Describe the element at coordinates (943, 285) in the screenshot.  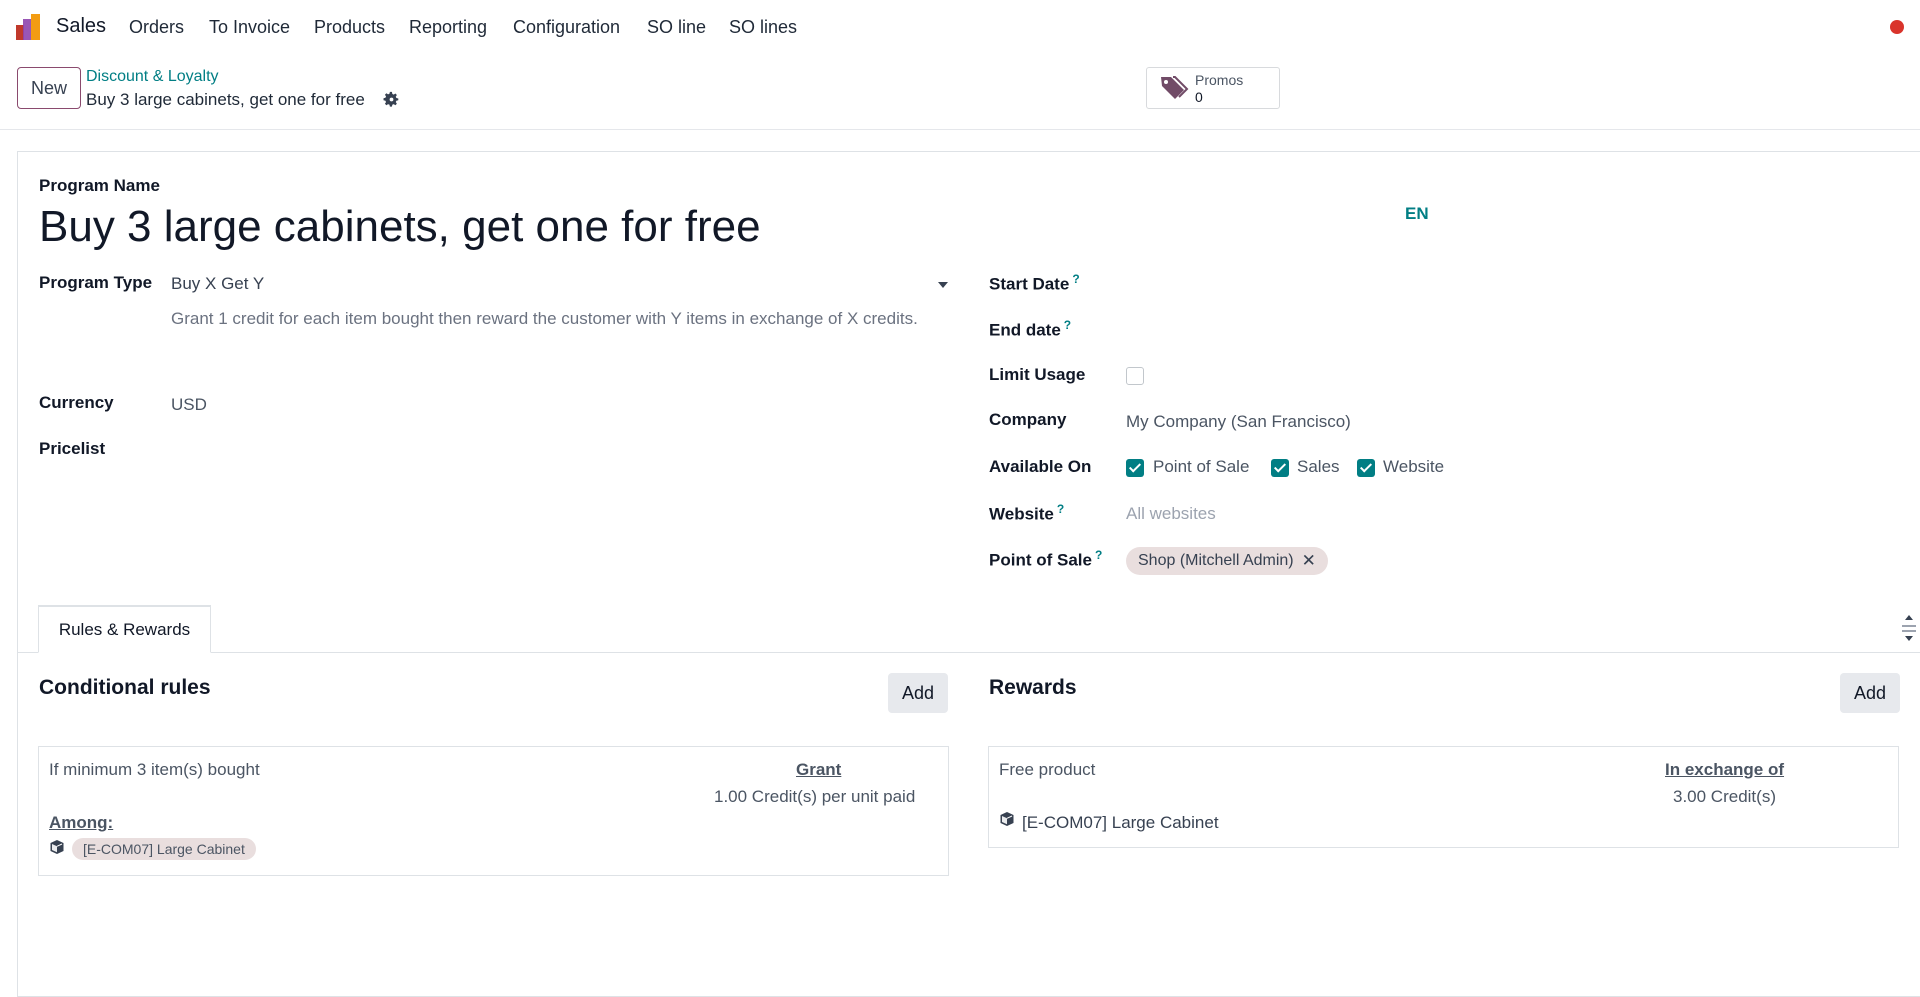
I see `chevron-down-icon` at that location.